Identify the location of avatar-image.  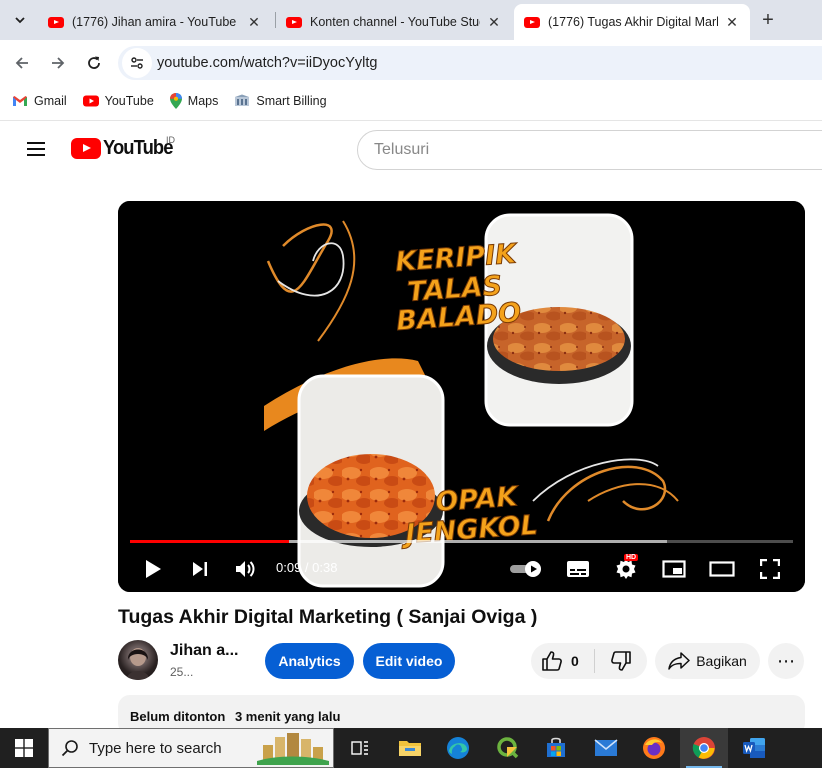
(138, 664).